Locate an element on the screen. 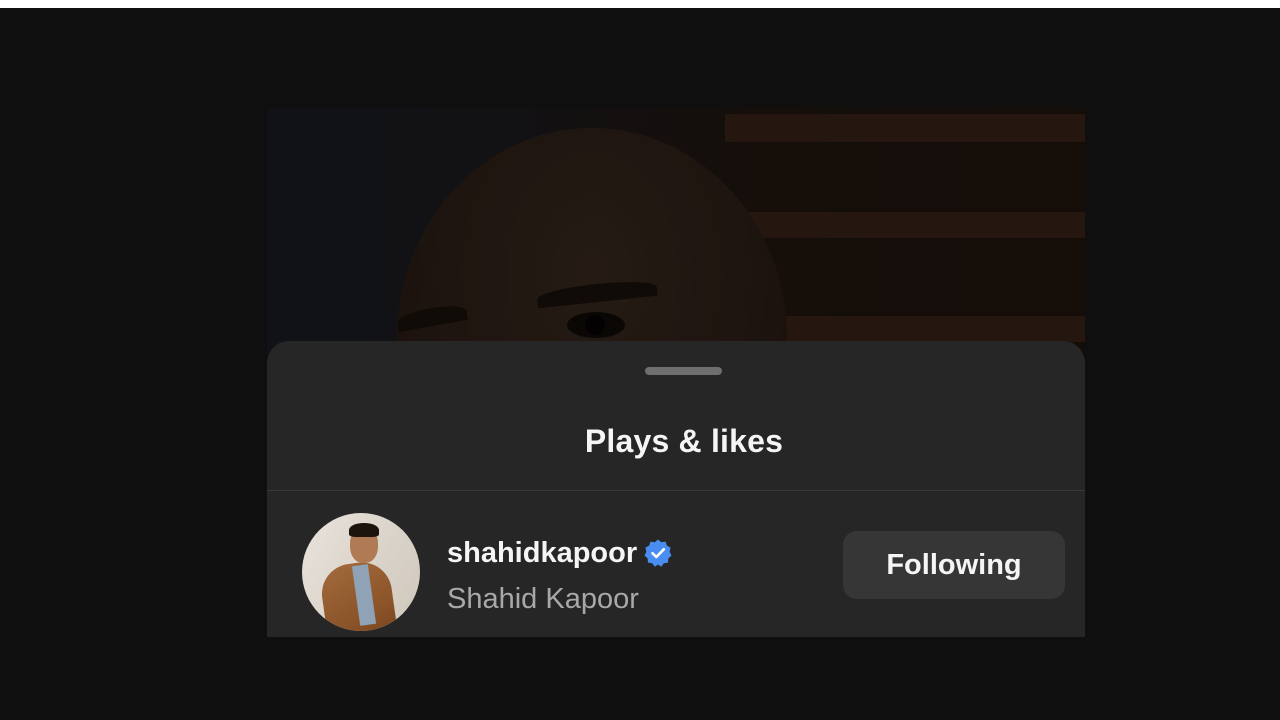  sheet-drag-handle is located at coordinates (683, 371).